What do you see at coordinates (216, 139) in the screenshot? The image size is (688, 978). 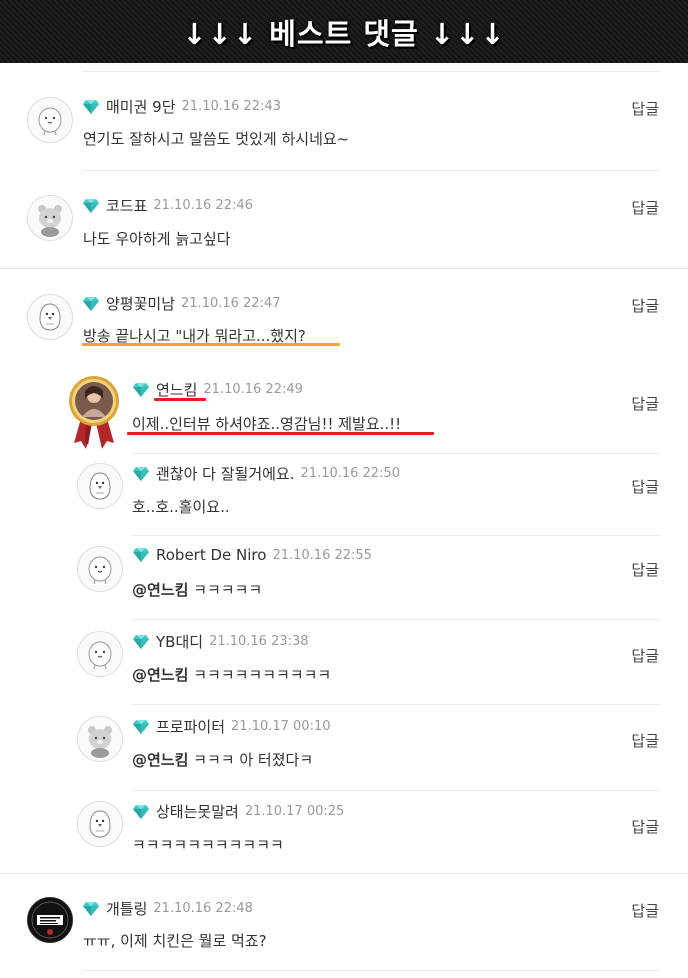 I see `comment-text: 연기도 잘하시고 말씀도 멋있게 하시네요~` at bounding box center [216, 139].